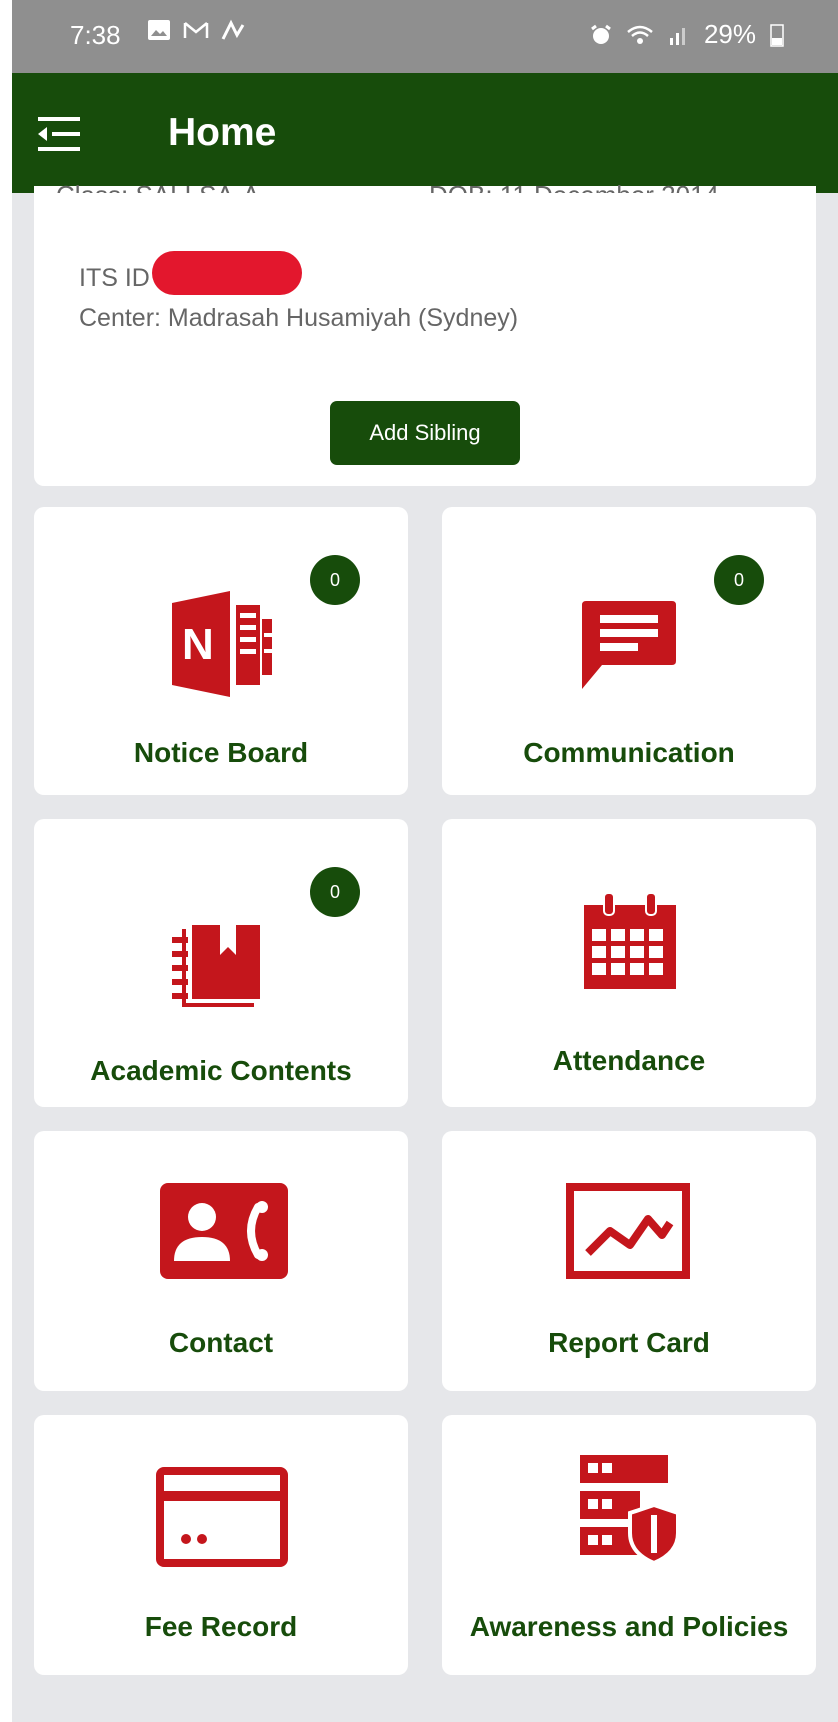 Image resolution: width=838 pixels, height=1722 pixels. I want to click on tile-label: Report Card, so click(629, 1342).